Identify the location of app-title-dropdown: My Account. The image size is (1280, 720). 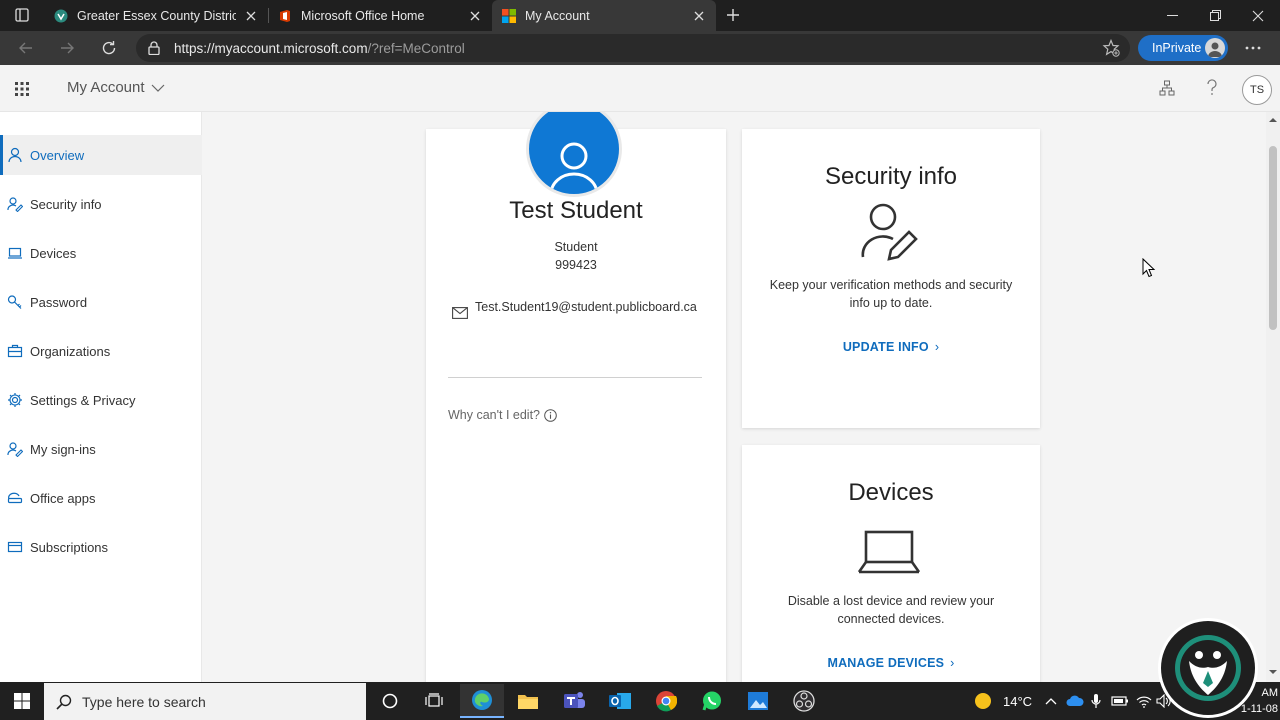
(116, 87).